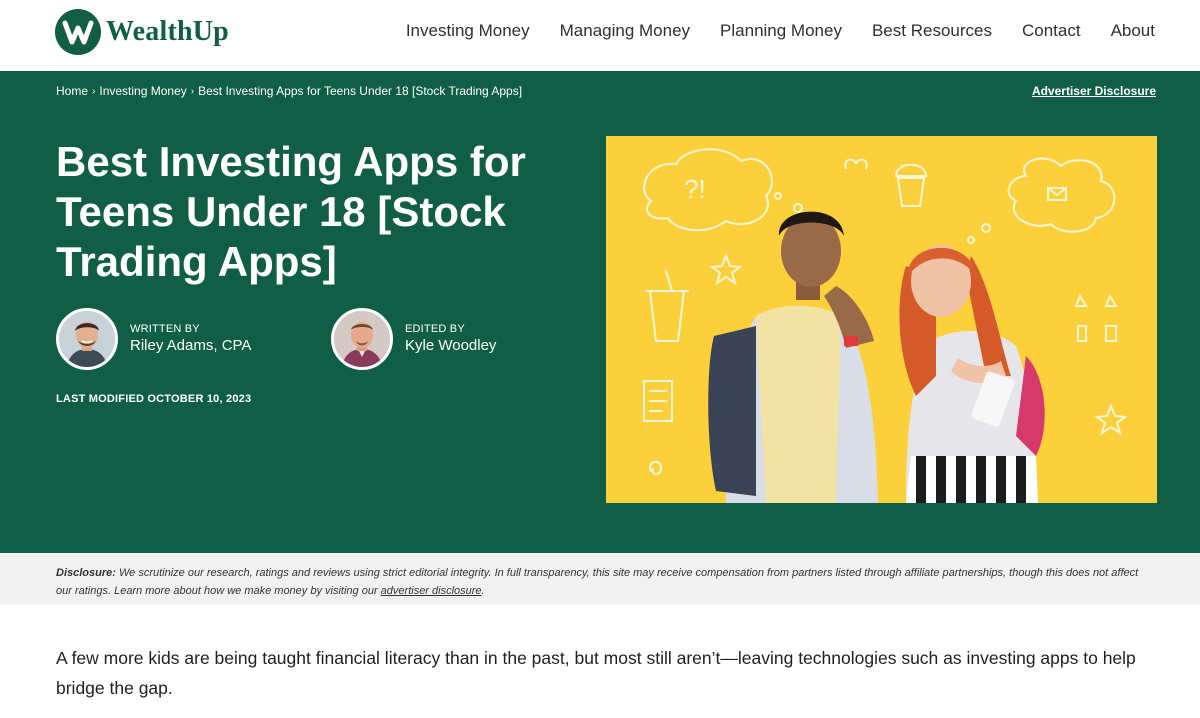 This screenshot has height=718, width=1200. I want to click on nav-planning-money: Planning Money, so click(781, 31).